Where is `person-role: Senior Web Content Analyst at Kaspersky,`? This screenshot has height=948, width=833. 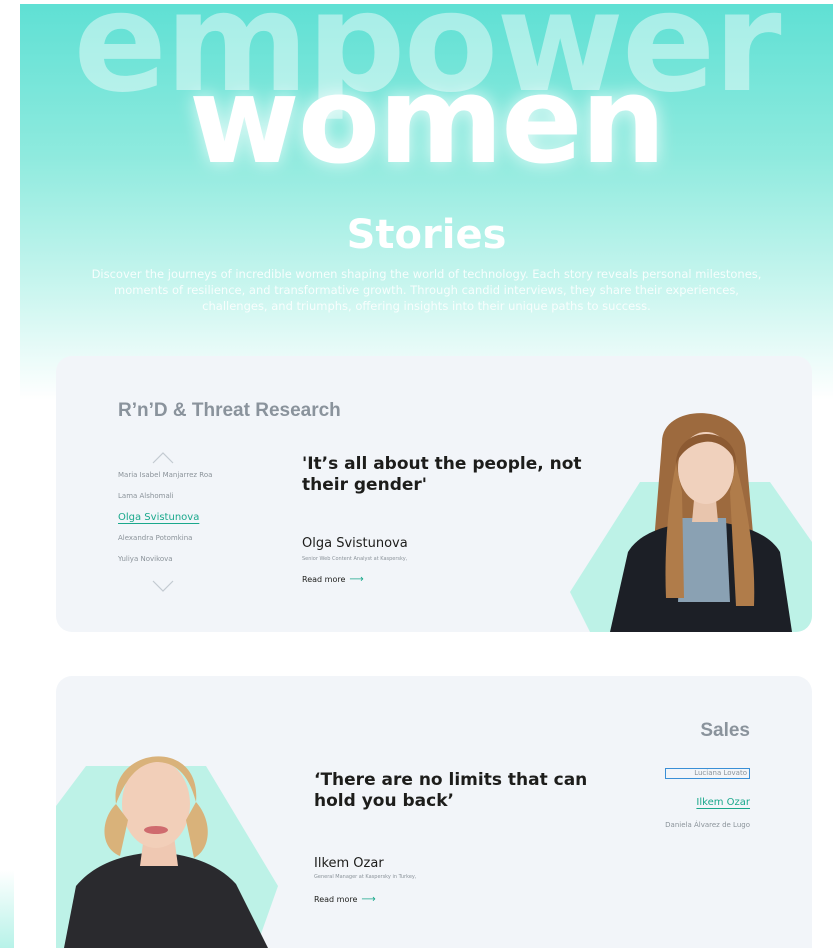
person-role: Senior Web Content Analyst at Kaspersky, is located at coordinates (355, 559).